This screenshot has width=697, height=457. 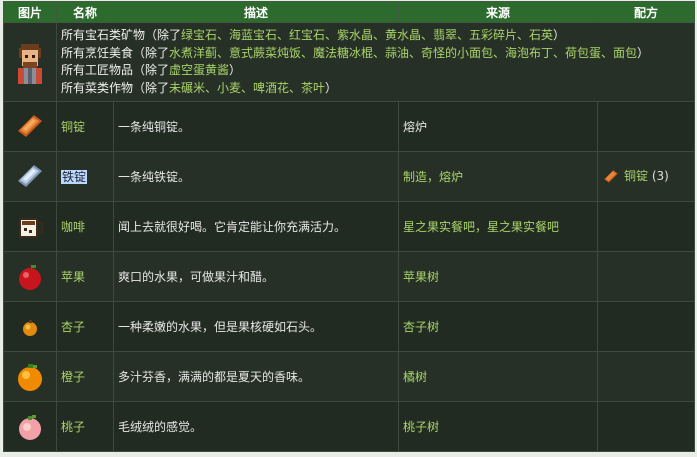 I want to click on item-description: 闻上去就很好喝。它肯定能让你充满活力。, so click(x=256, y=226).